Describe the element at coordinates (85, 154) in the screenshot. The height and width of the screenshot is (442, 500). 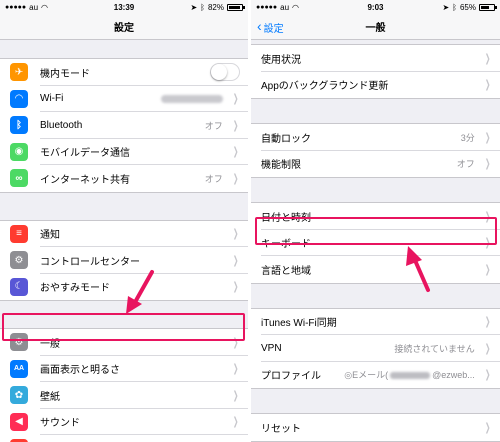
I see `row-label: モバイルデータ通信` at that location.